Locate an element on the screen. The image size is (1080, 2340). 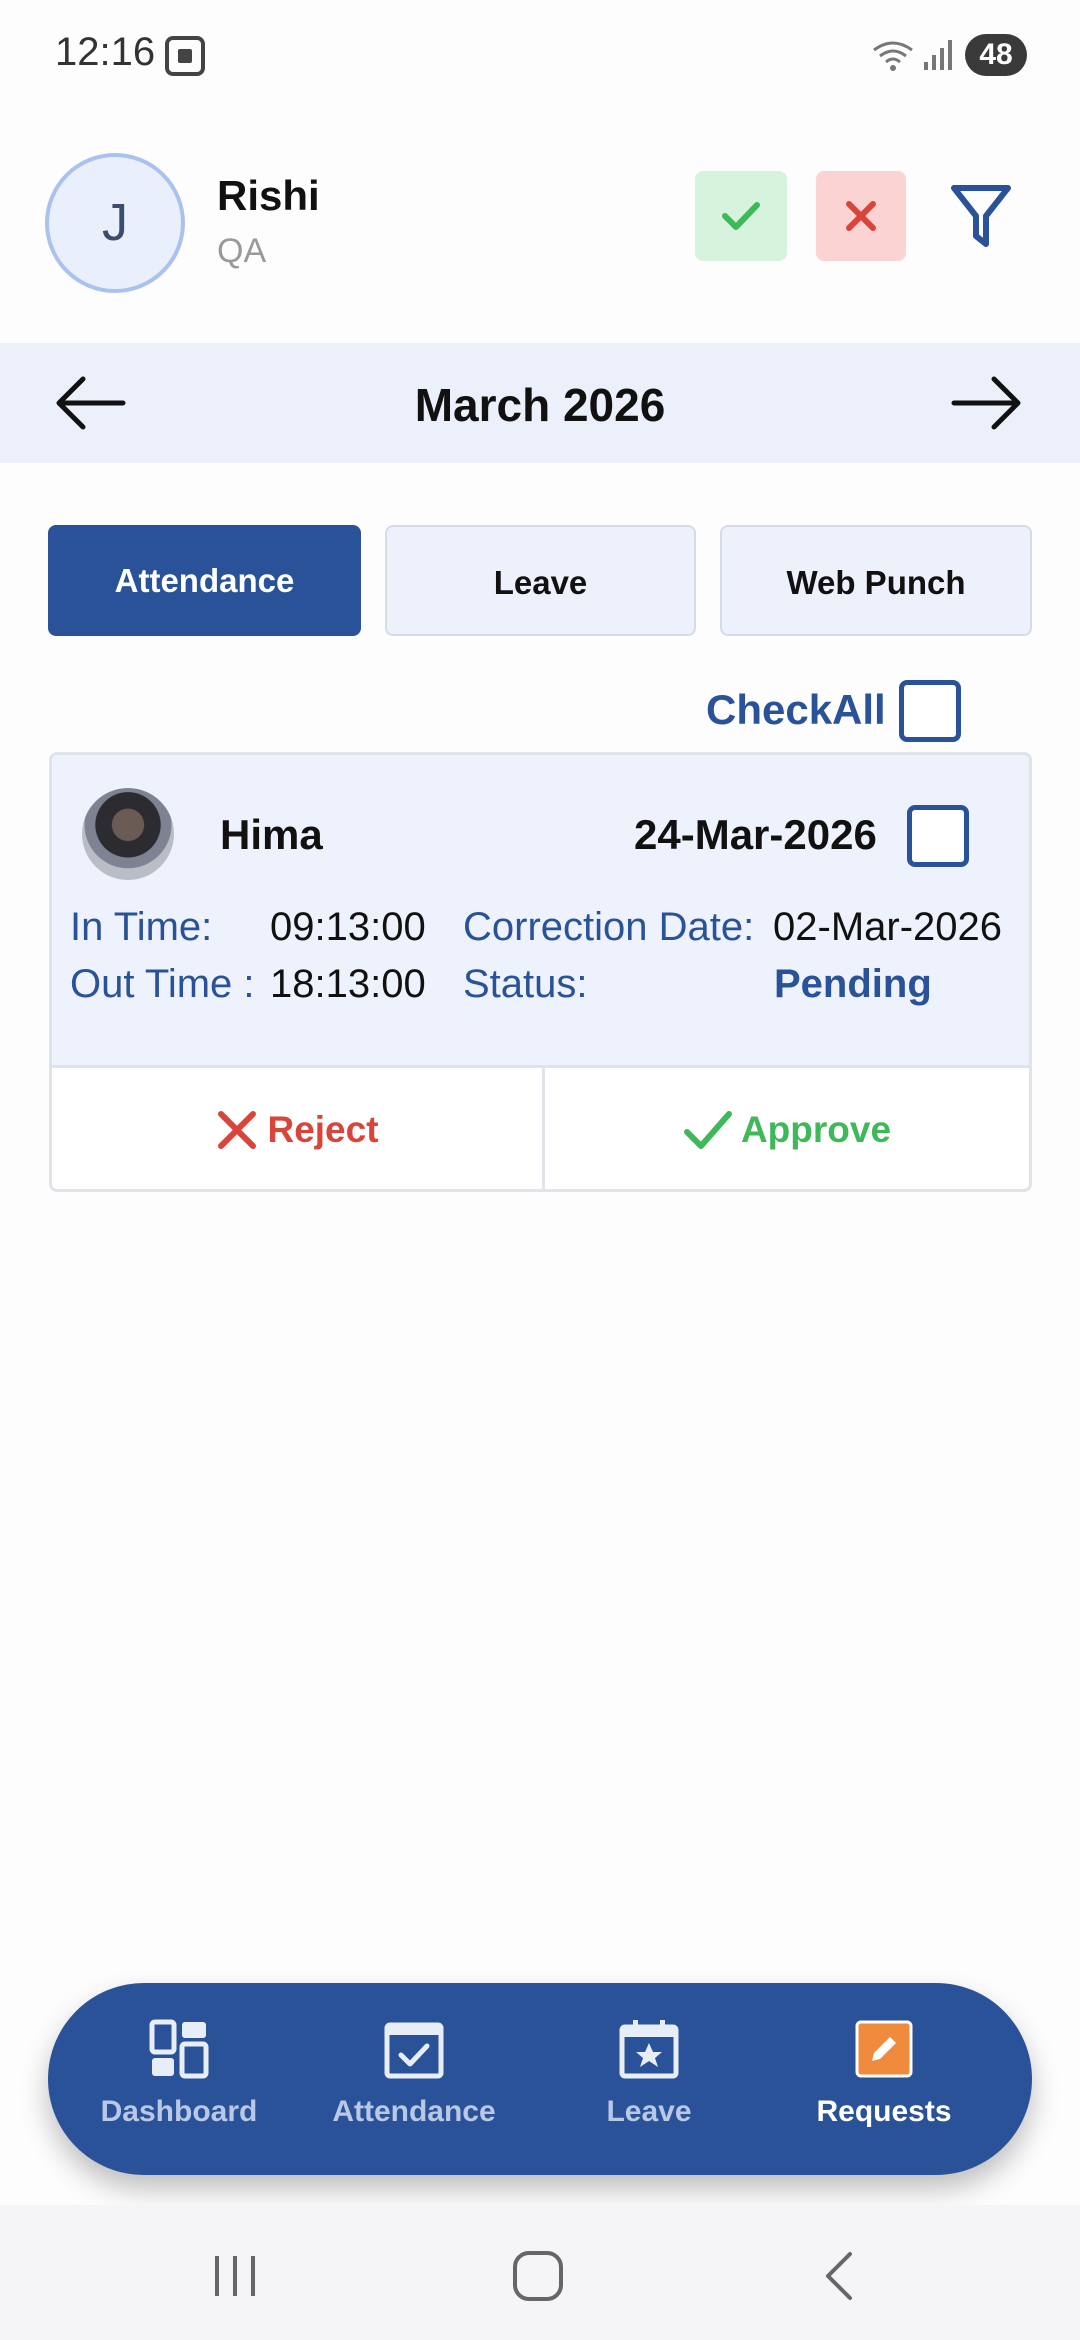
reject-all-button is located at coordinates (861, 216).